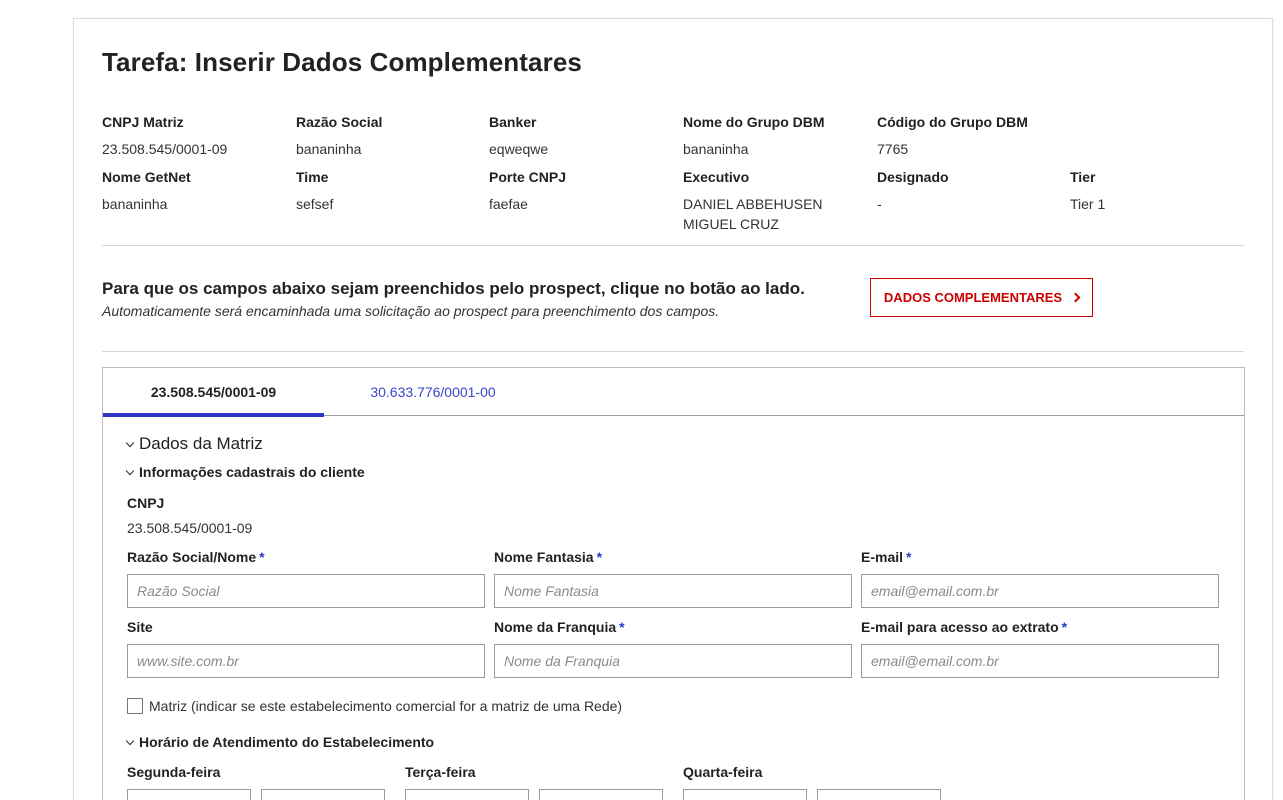  What do you see at coordinates (201, 443) in the screenshot?
I see `section-title: Dados da Matriz` at bounding box center [201, 443].